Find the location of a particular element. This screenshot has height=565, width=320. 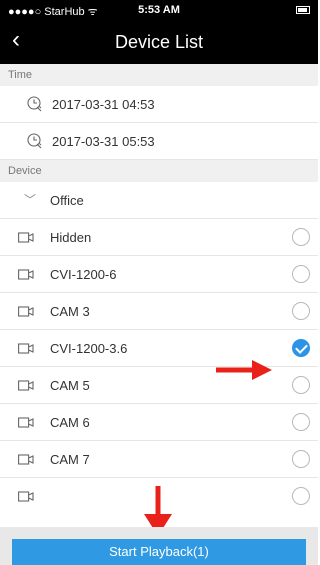

clock-time: 5:53 AM is located at coordinates (159, 10).